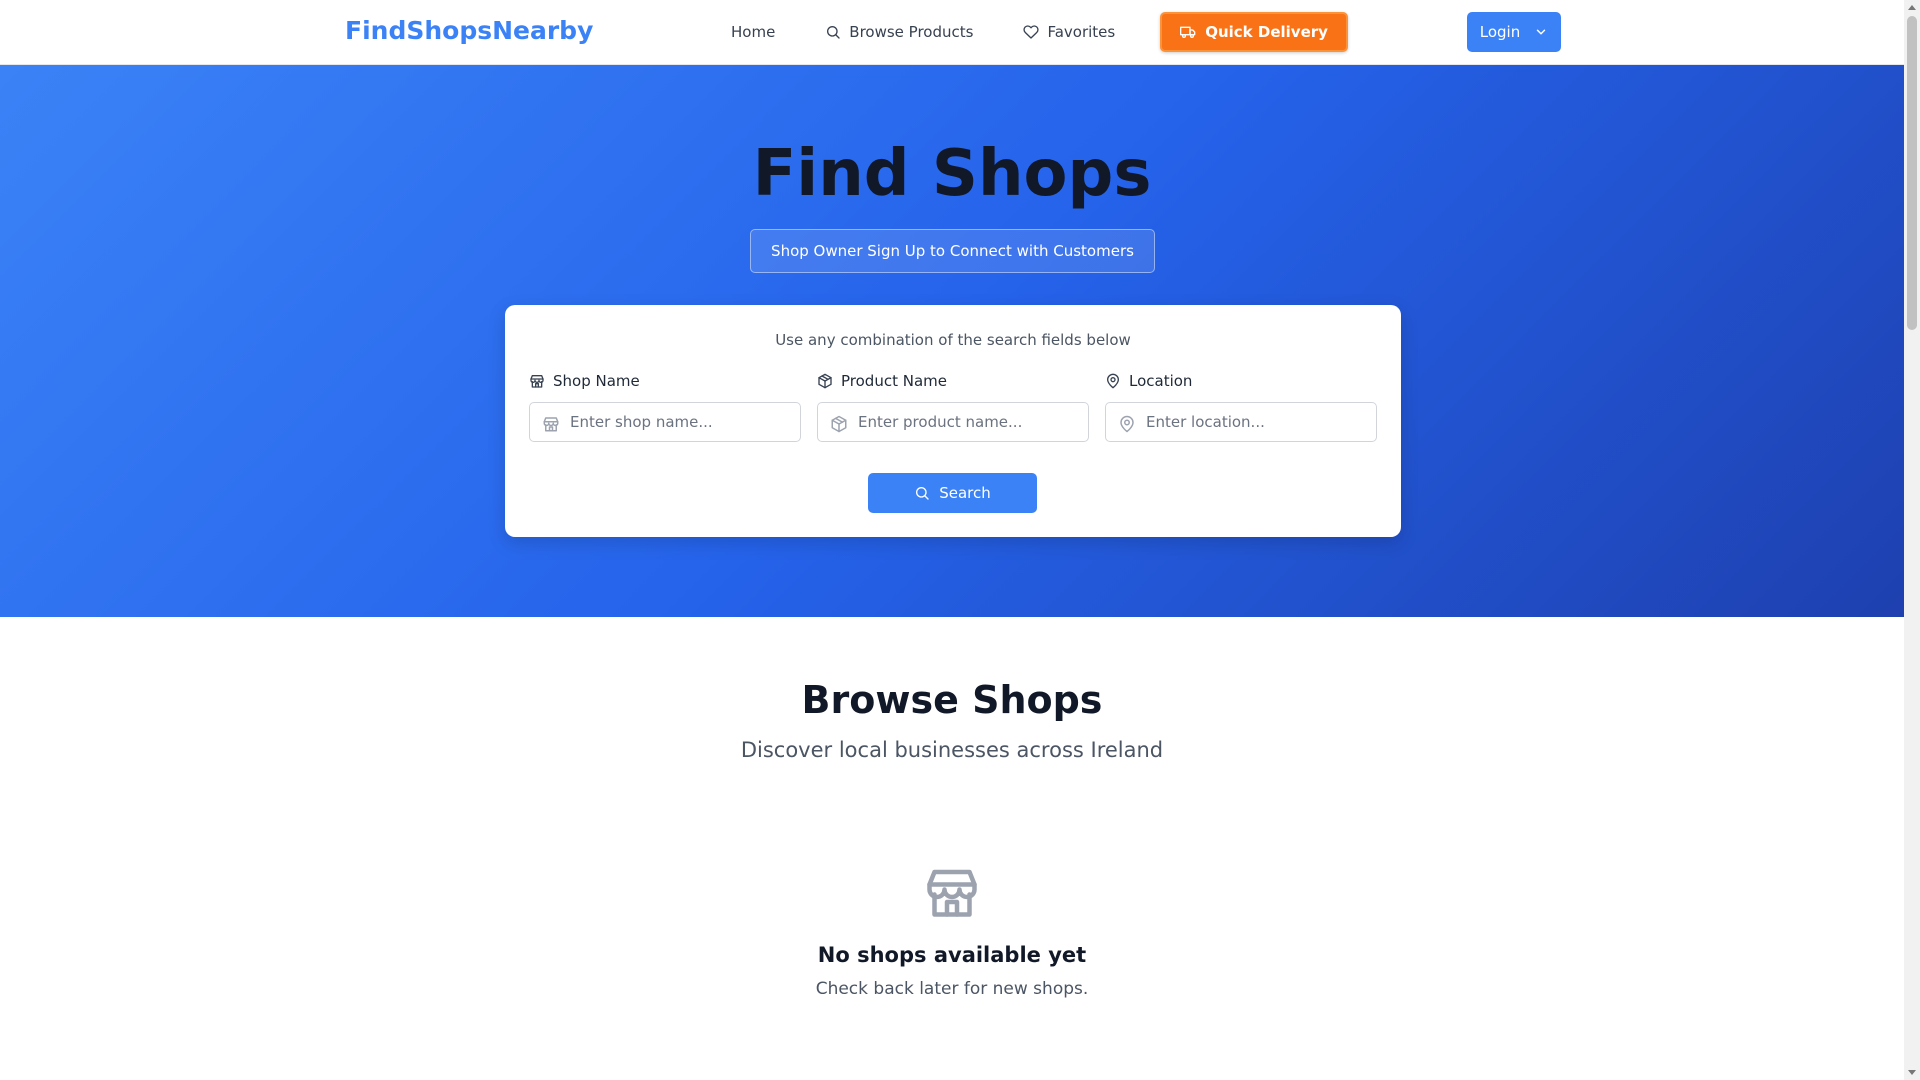 The height and width of the screenshot is (1080, 1920). What do you see at coordinates (1912, 540) in the screenshot?
I see `page-scrollbar` at bounding box center [1912, 540].